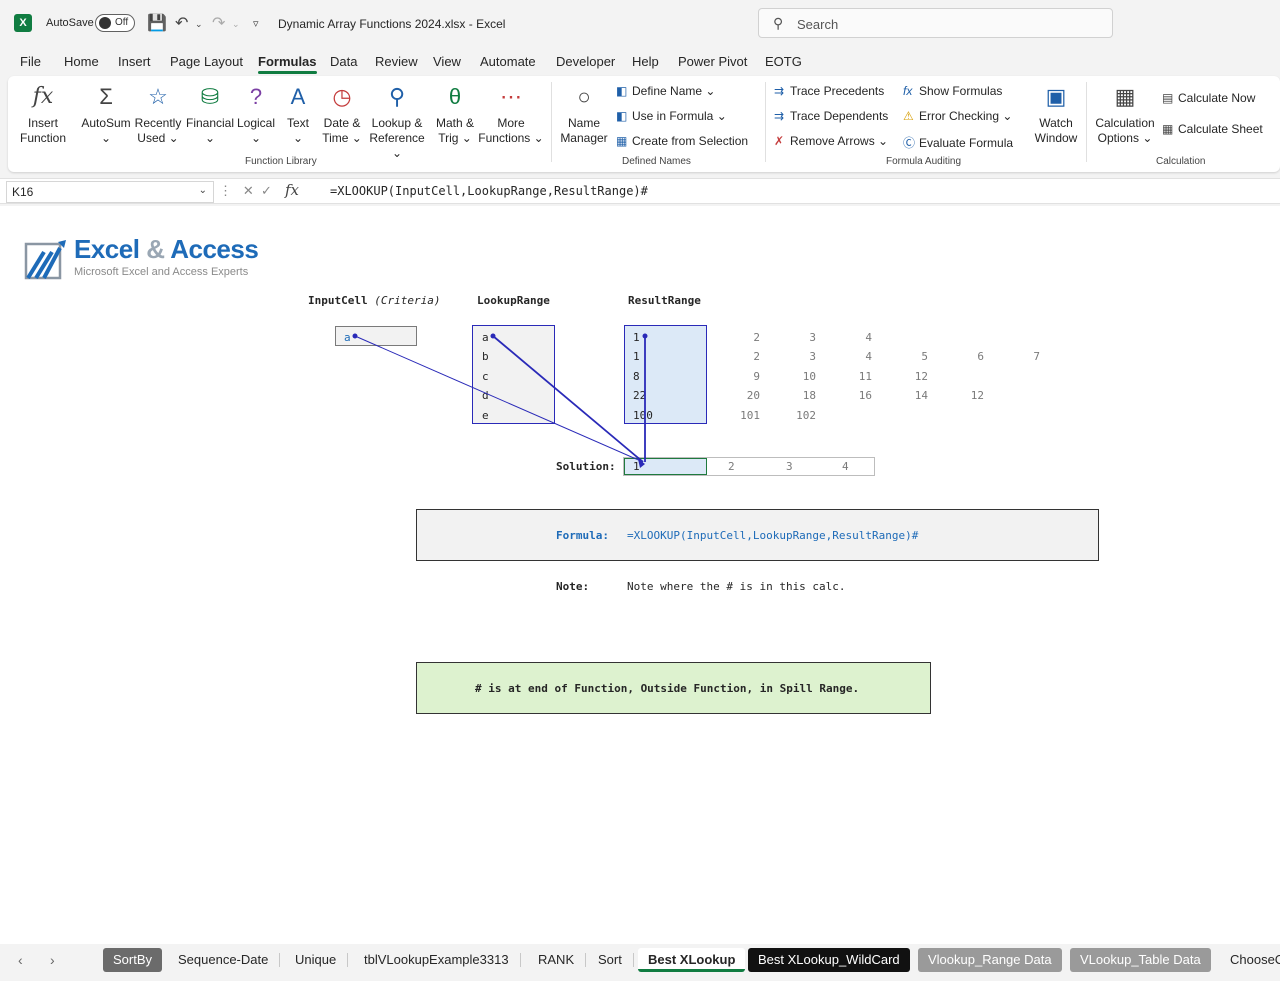 This screenshot has width=1280, height=981. I want to click on theta-book-icon: θ, so click(455, 96).